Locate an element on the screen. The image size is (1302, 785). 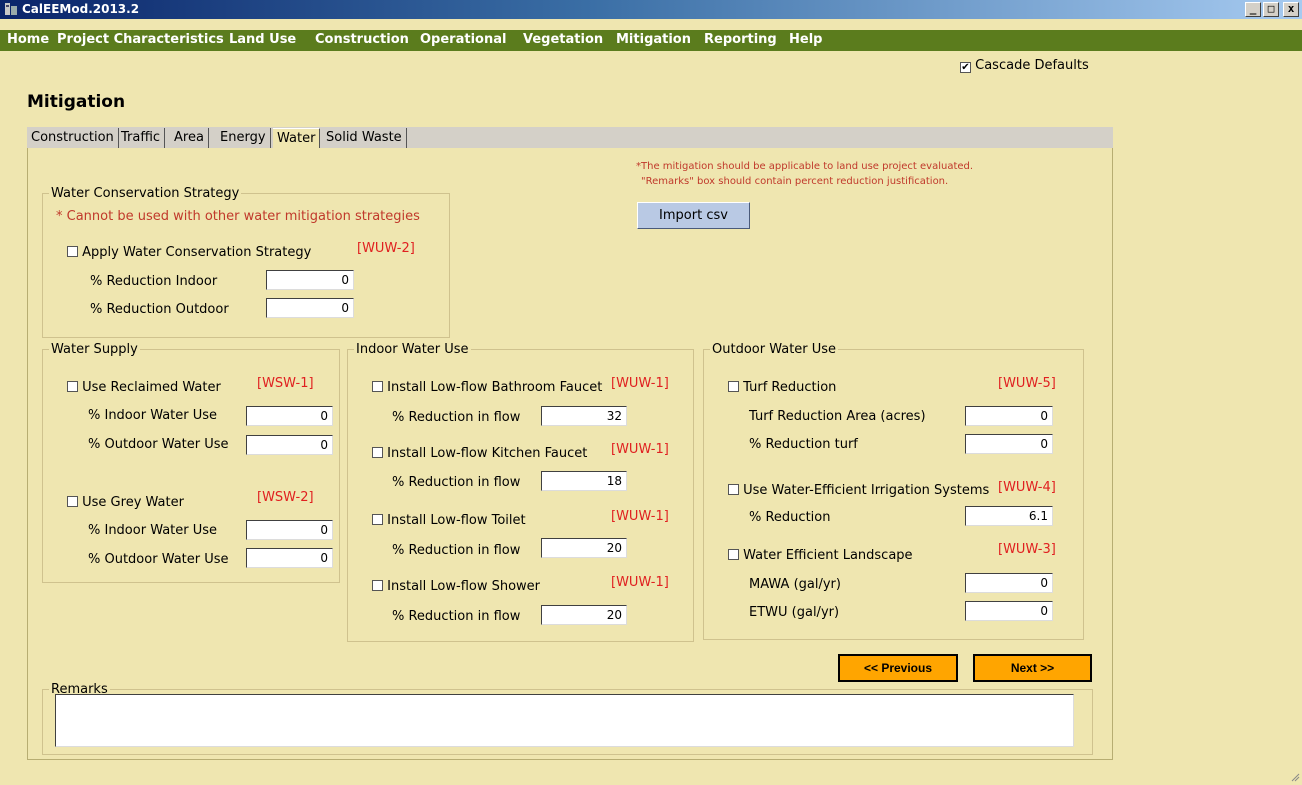
shower-option: Install Low-flow Shower is located at coordinates (456, 586).